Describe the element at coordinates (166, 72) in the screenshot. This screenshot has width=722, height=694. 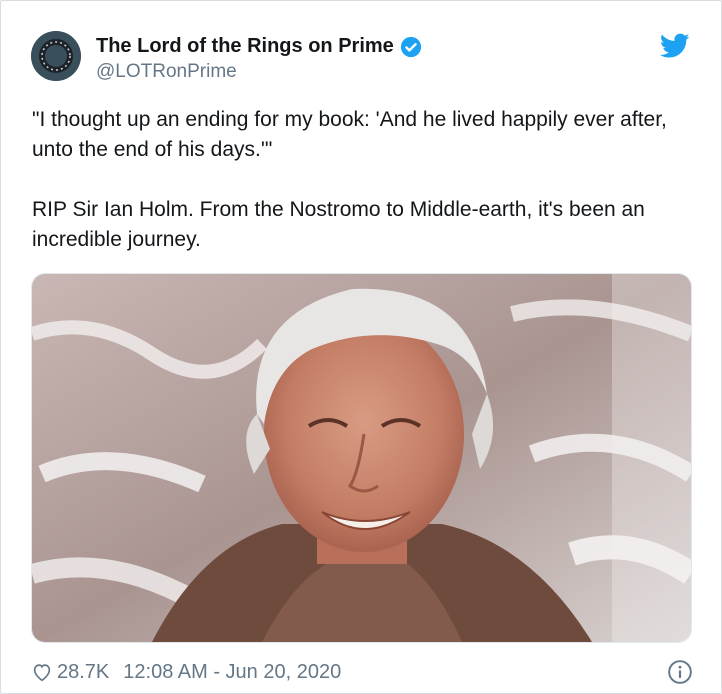
I see `author-handle: @LOTRonPrime` at that location.